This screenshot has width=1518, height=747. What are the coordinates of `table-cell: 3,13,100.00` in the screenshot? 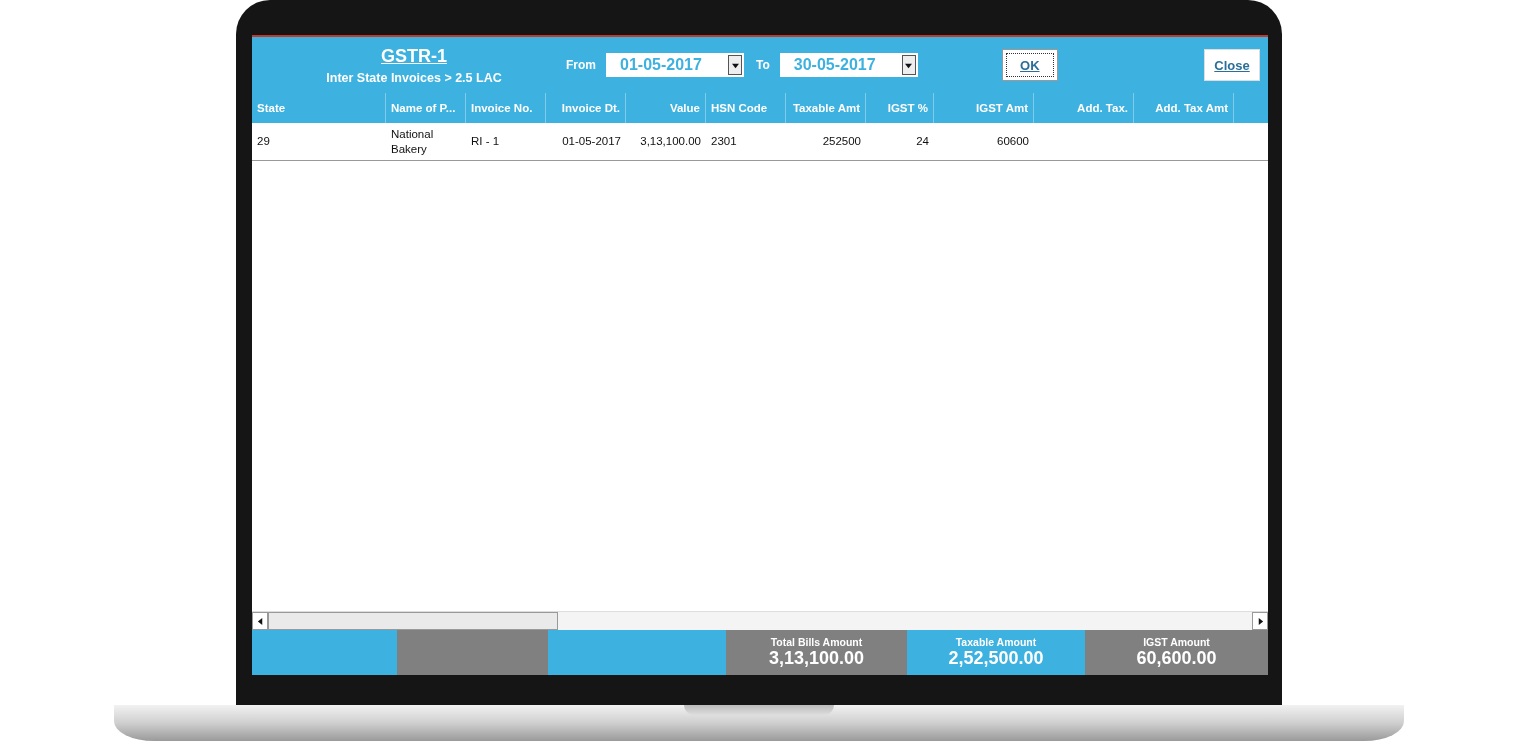 It's located at (670, 141).